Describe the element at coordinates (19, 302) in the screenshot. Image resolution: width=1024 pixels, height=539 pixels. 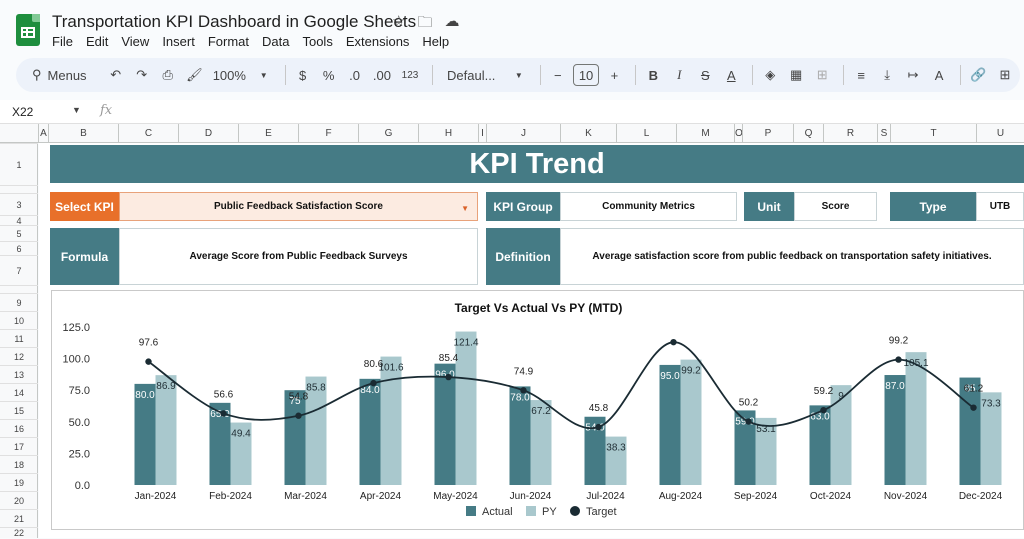
I see `row-header-9: 9` at that location.